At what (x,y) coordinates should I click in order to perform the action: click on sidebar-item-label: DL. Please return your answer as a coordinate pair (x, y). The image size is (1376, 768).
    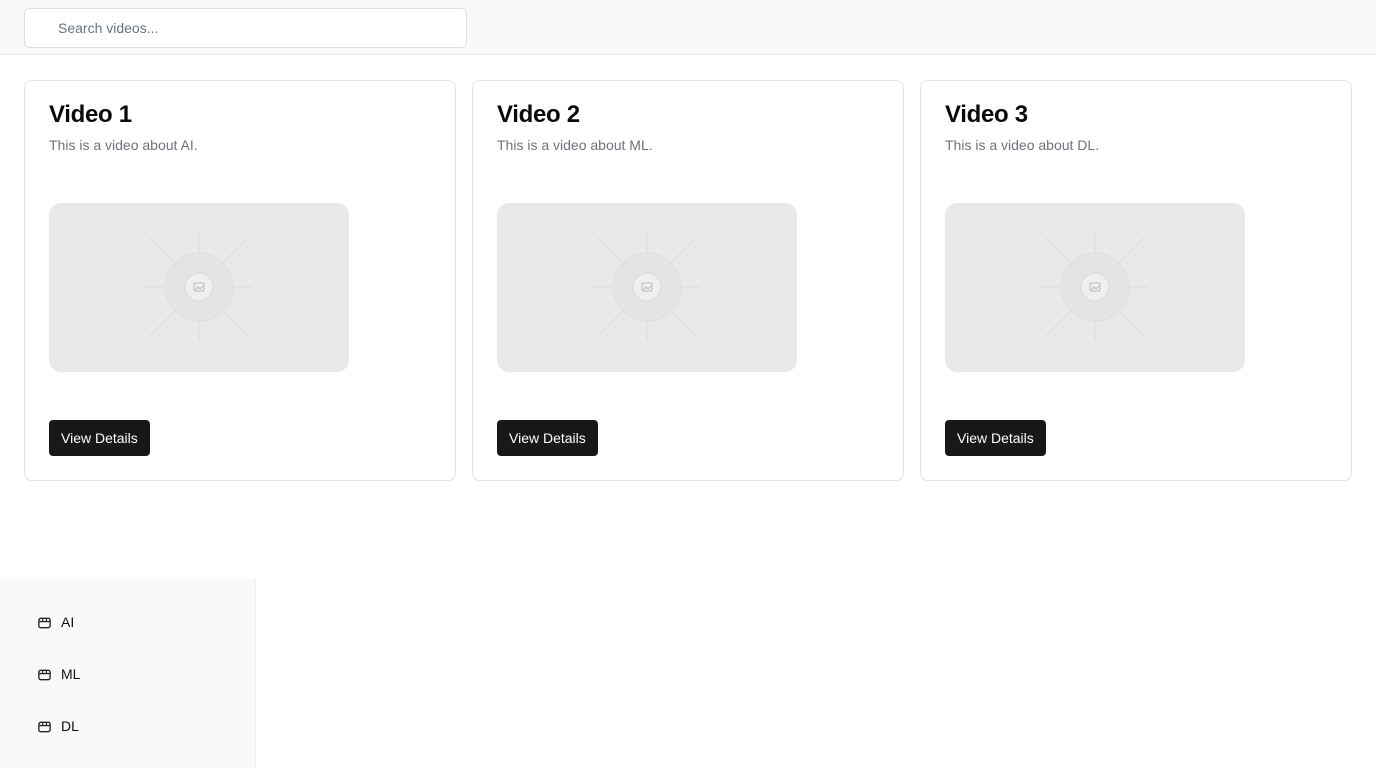
    Looking at the image, I should click on (70, 726).